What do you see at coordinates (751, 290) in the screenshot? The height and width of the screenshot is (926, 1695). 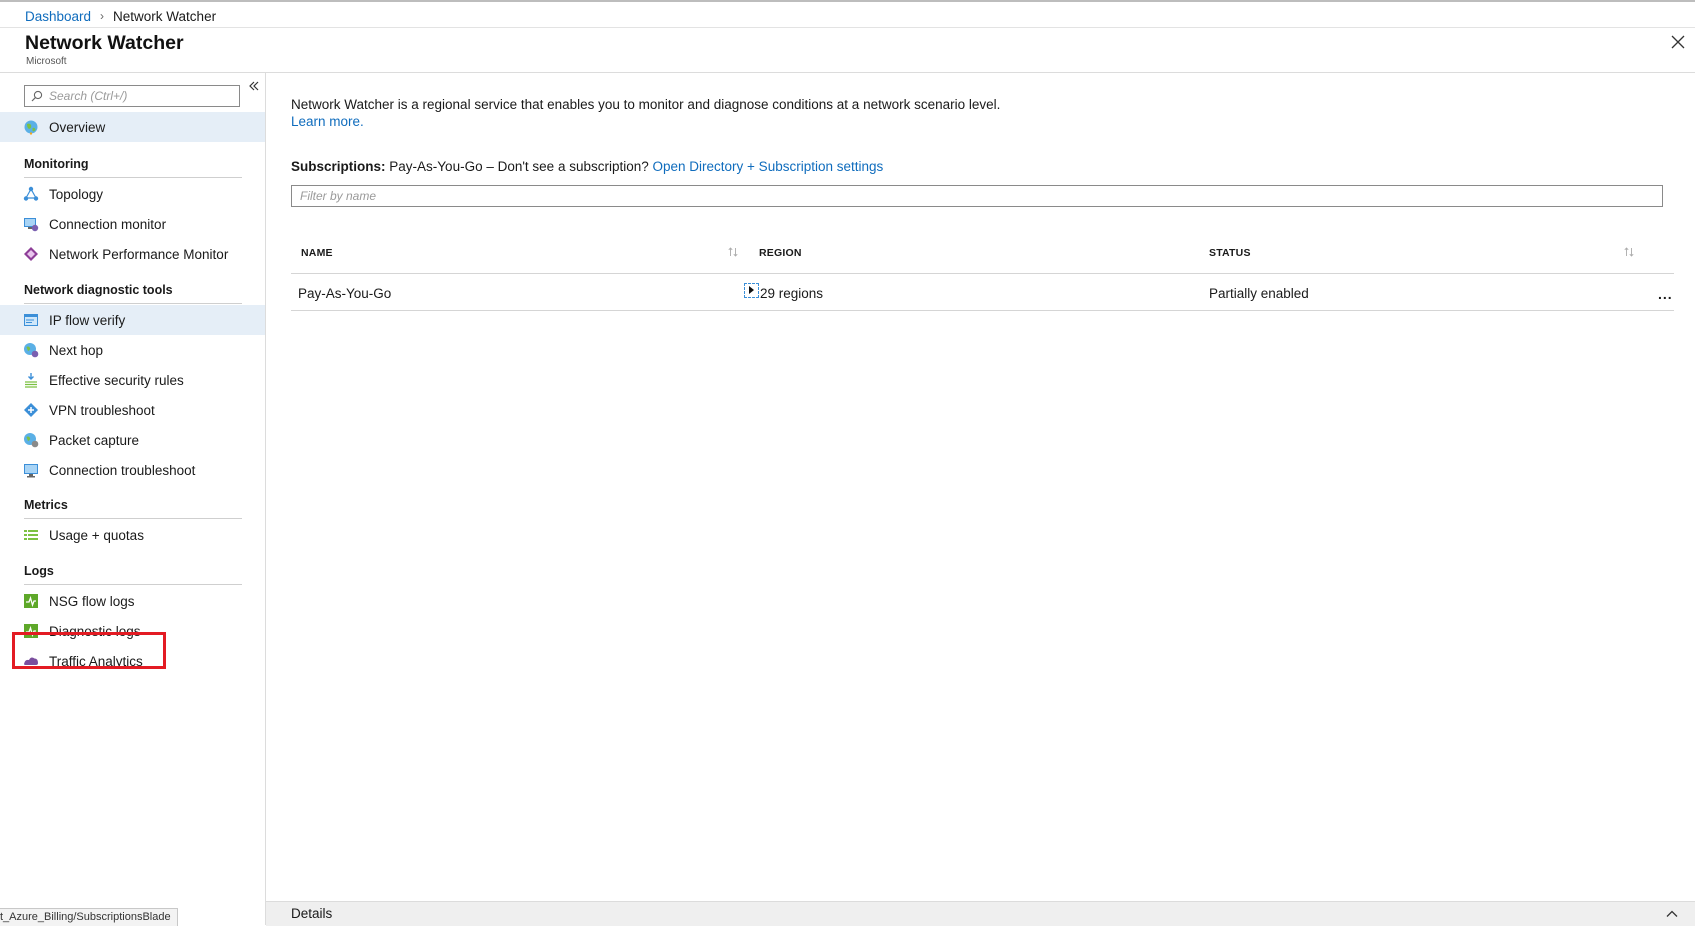 I see `expand-regions-icon` at bounding box center [751, 290].